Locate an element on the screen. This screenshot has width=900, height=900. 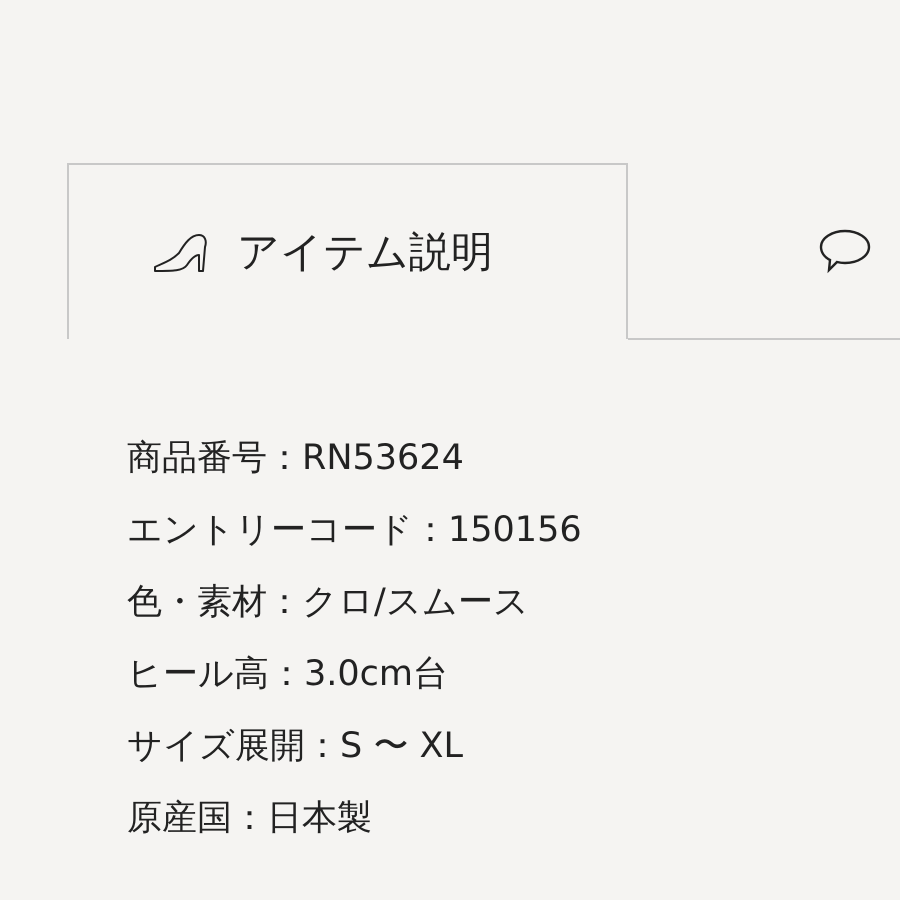
detail-line: エントリーコード：150156 is located at coordinates (355, 530).